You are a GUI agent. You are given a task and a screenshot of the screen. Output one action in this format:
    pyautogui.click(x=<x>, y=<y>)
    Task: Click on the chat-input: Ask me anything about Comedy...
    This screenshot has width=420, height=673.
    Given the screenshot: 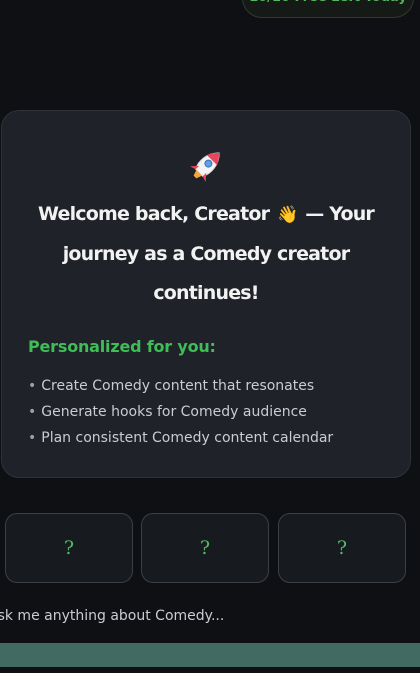 What is the action you would take?
    pyautogui.click(x=204, y=616)
    